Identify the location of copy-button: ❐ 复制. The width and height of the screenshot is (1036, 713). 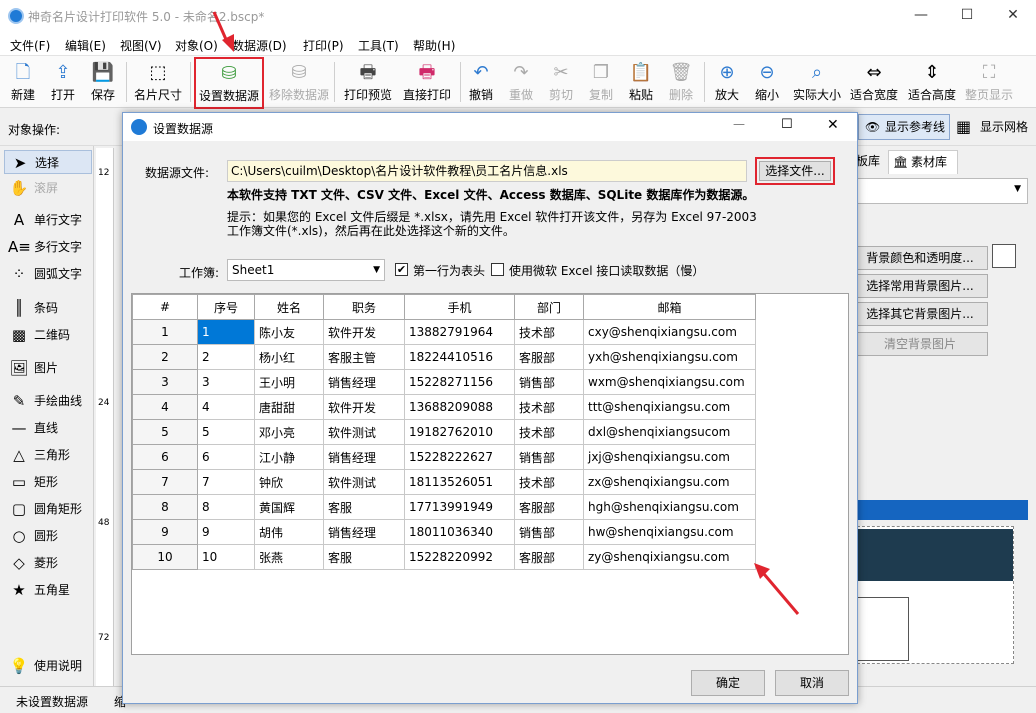
(601, 82).